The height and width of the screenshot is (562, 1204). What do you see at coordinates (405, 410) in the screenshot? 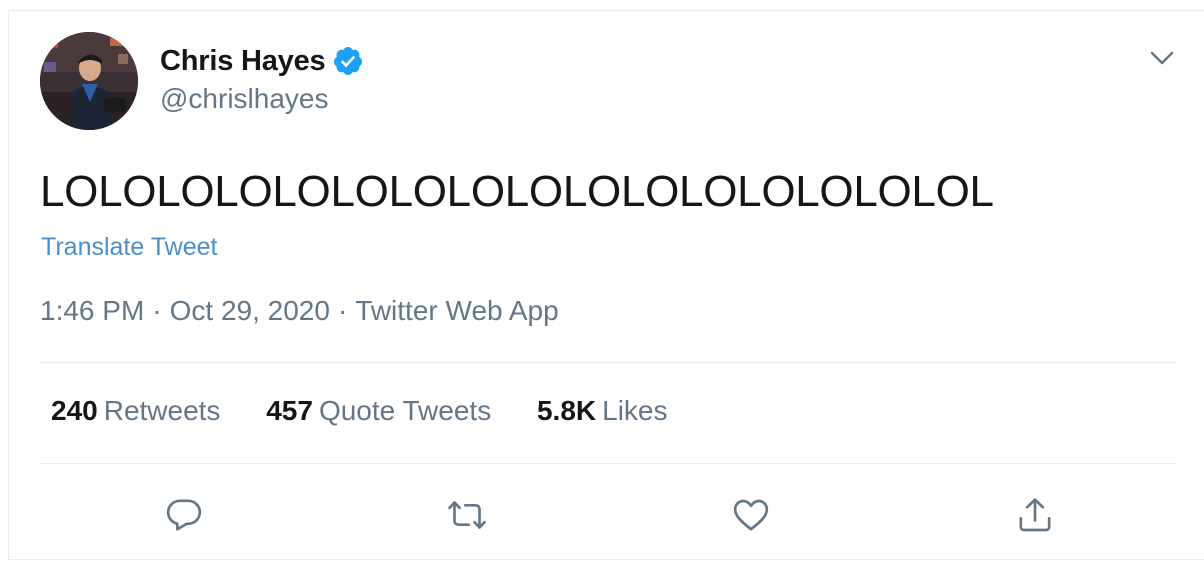
I see `quote-tweets-label: Quote Tweets` at bounding box center [405, 410].